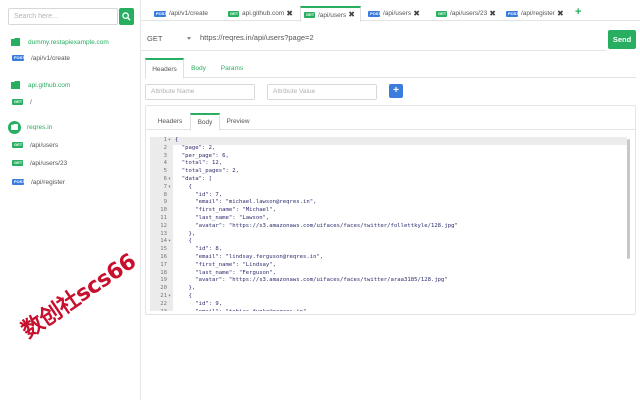 This screenshot has height=400, width=640. Describe the element at coordinates (163, 295) in the screenshot. I see `line-number: 21` at that location.